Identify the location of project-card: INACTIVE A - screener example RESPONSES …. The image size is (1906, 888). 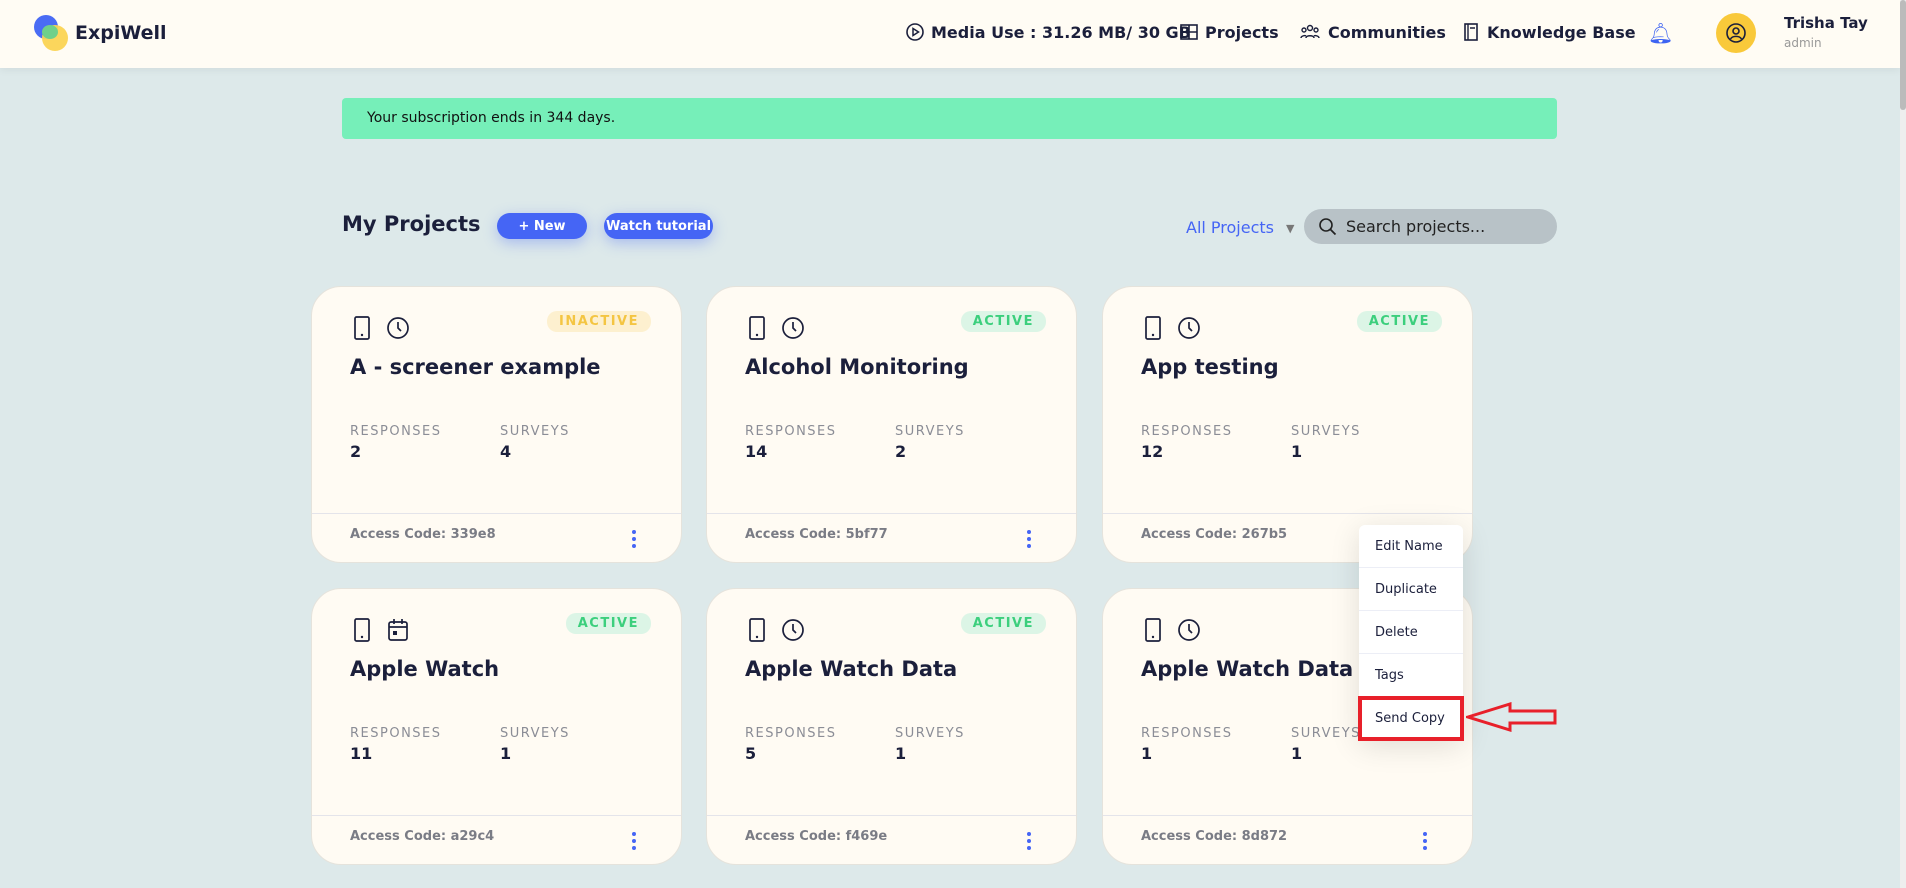
(496, 424).